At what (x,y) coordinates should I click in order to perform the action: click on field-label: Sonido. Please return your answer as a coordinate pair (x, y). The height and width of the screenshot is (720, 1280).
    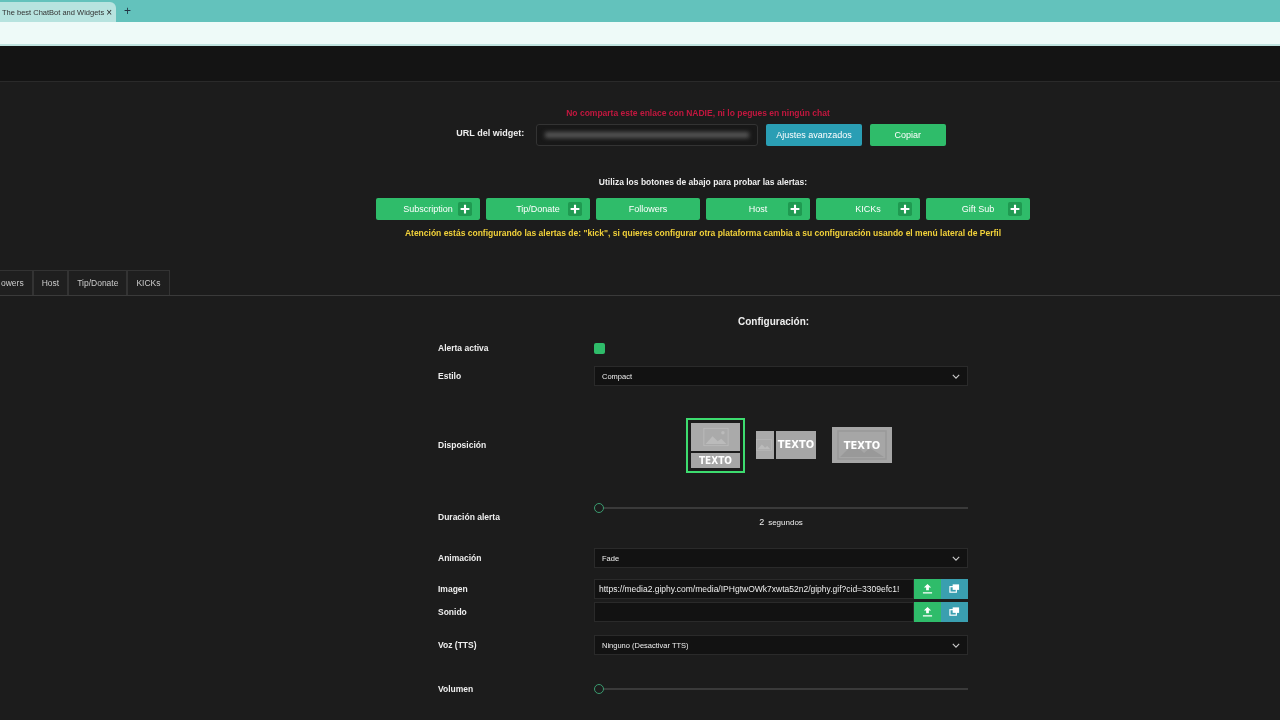
    Looking at the image, I should click on (453, 611).